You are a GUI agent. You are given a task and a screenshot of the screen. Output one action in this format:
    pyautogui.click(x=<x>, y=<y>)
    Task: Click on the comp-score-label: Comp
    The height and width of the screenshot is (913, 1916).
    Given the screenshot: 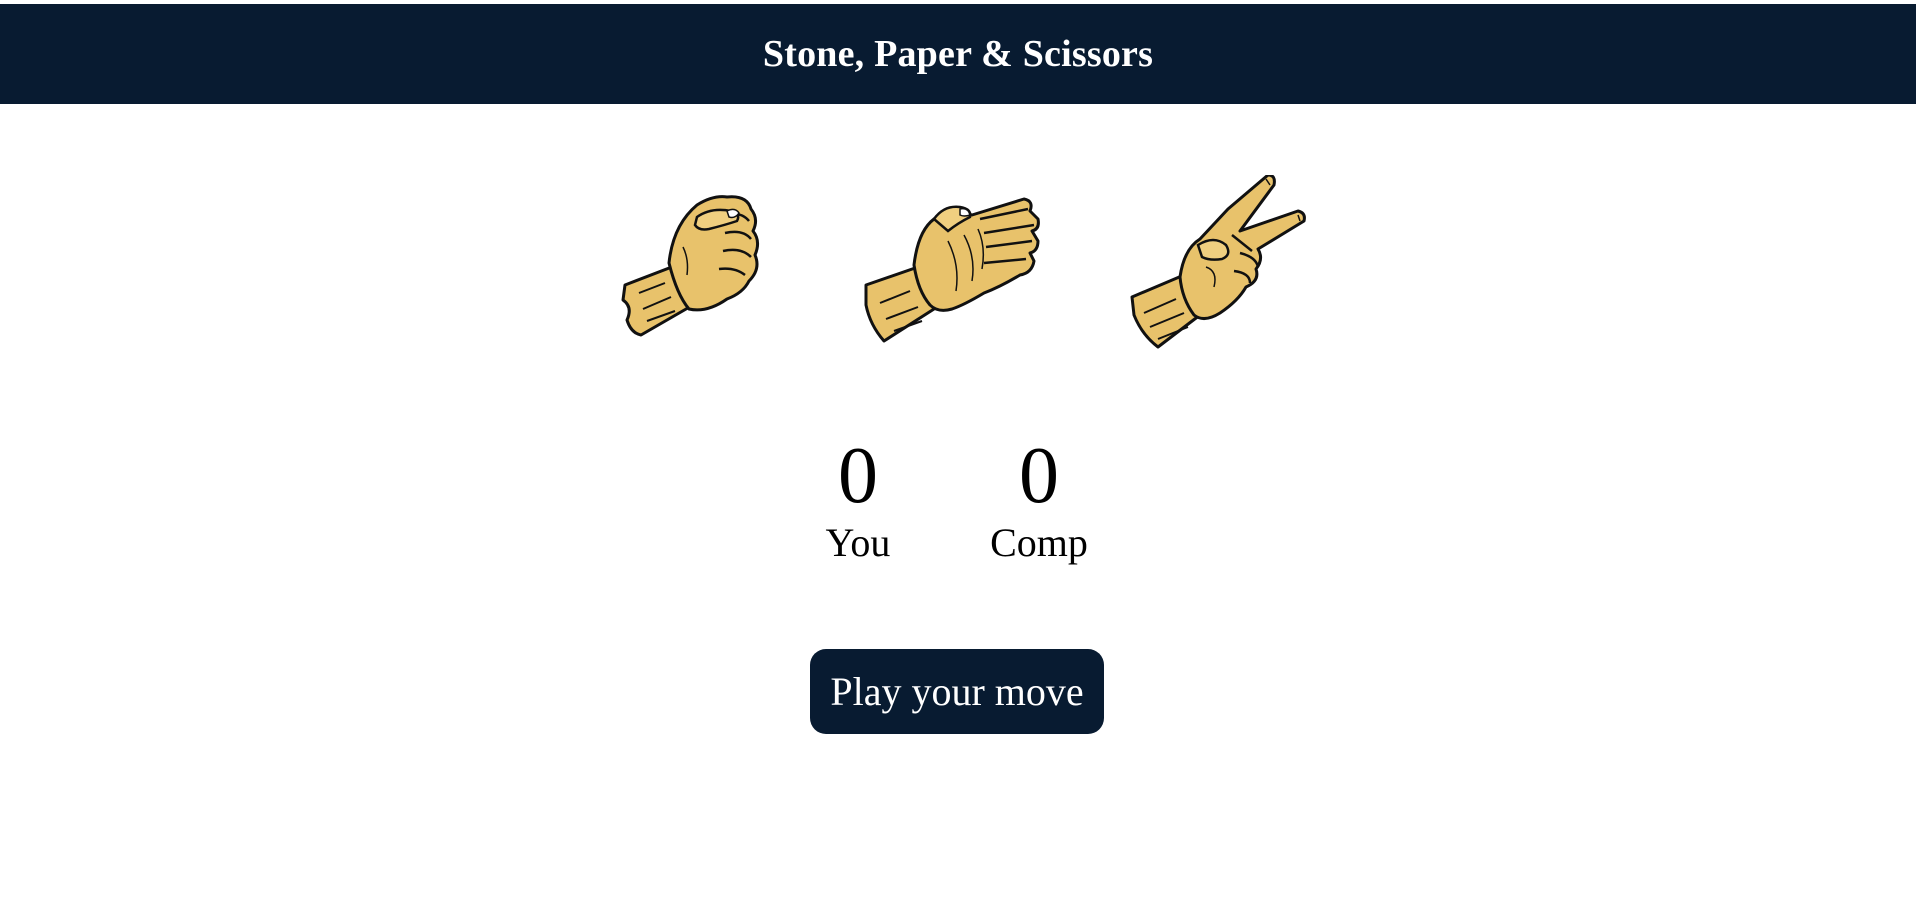 What is the action you would take?
    pyautogui.click(x=1039, y=542)
    